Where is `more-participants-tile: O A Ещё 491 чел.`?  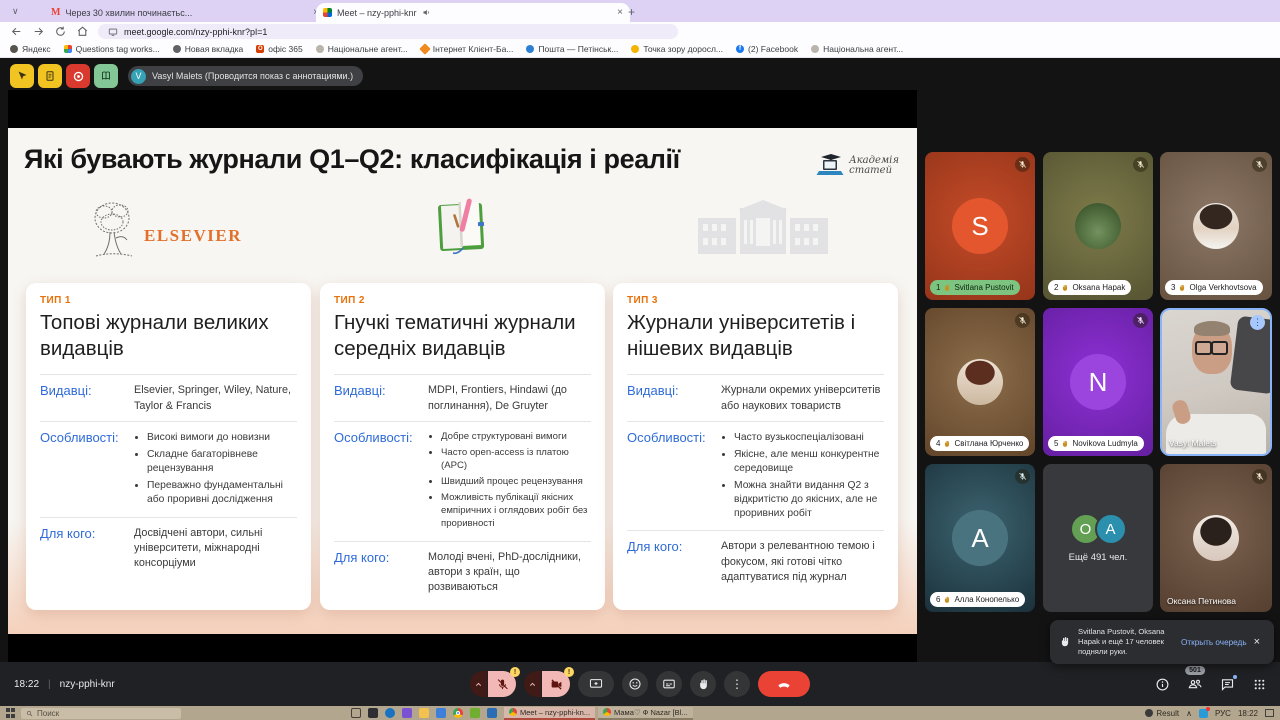
more-participants-tile: O A Ещё 491 чел. is located at coordinates (1098, 538).